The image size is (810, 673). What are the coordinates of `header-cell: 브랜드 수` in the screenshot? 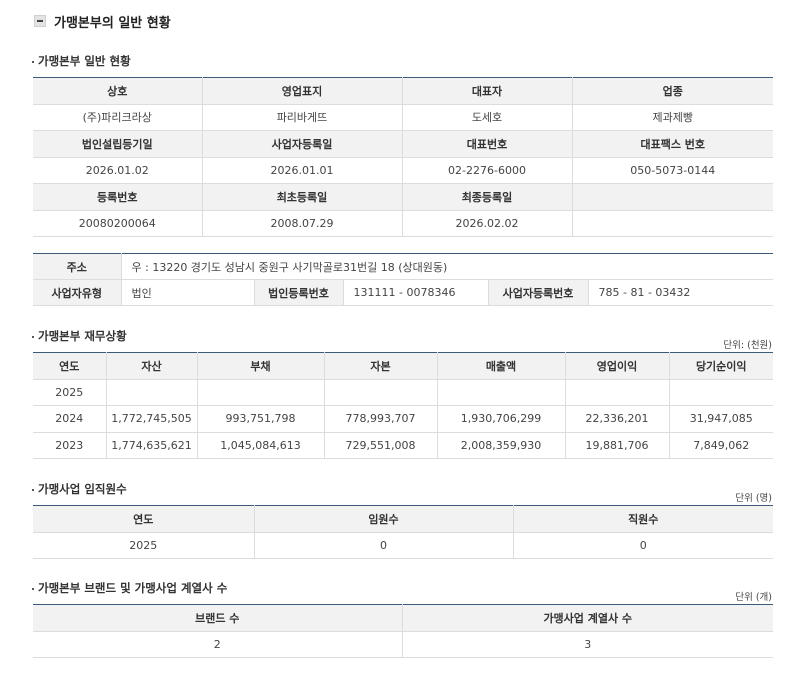 It's located at (218, 618).